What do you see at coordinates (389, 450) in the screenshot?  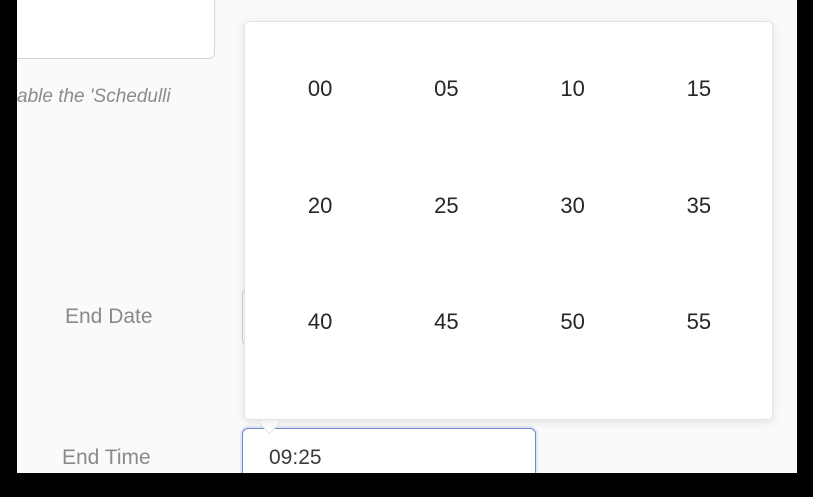 I see `end-time-input` at bounding box center [389, 450].